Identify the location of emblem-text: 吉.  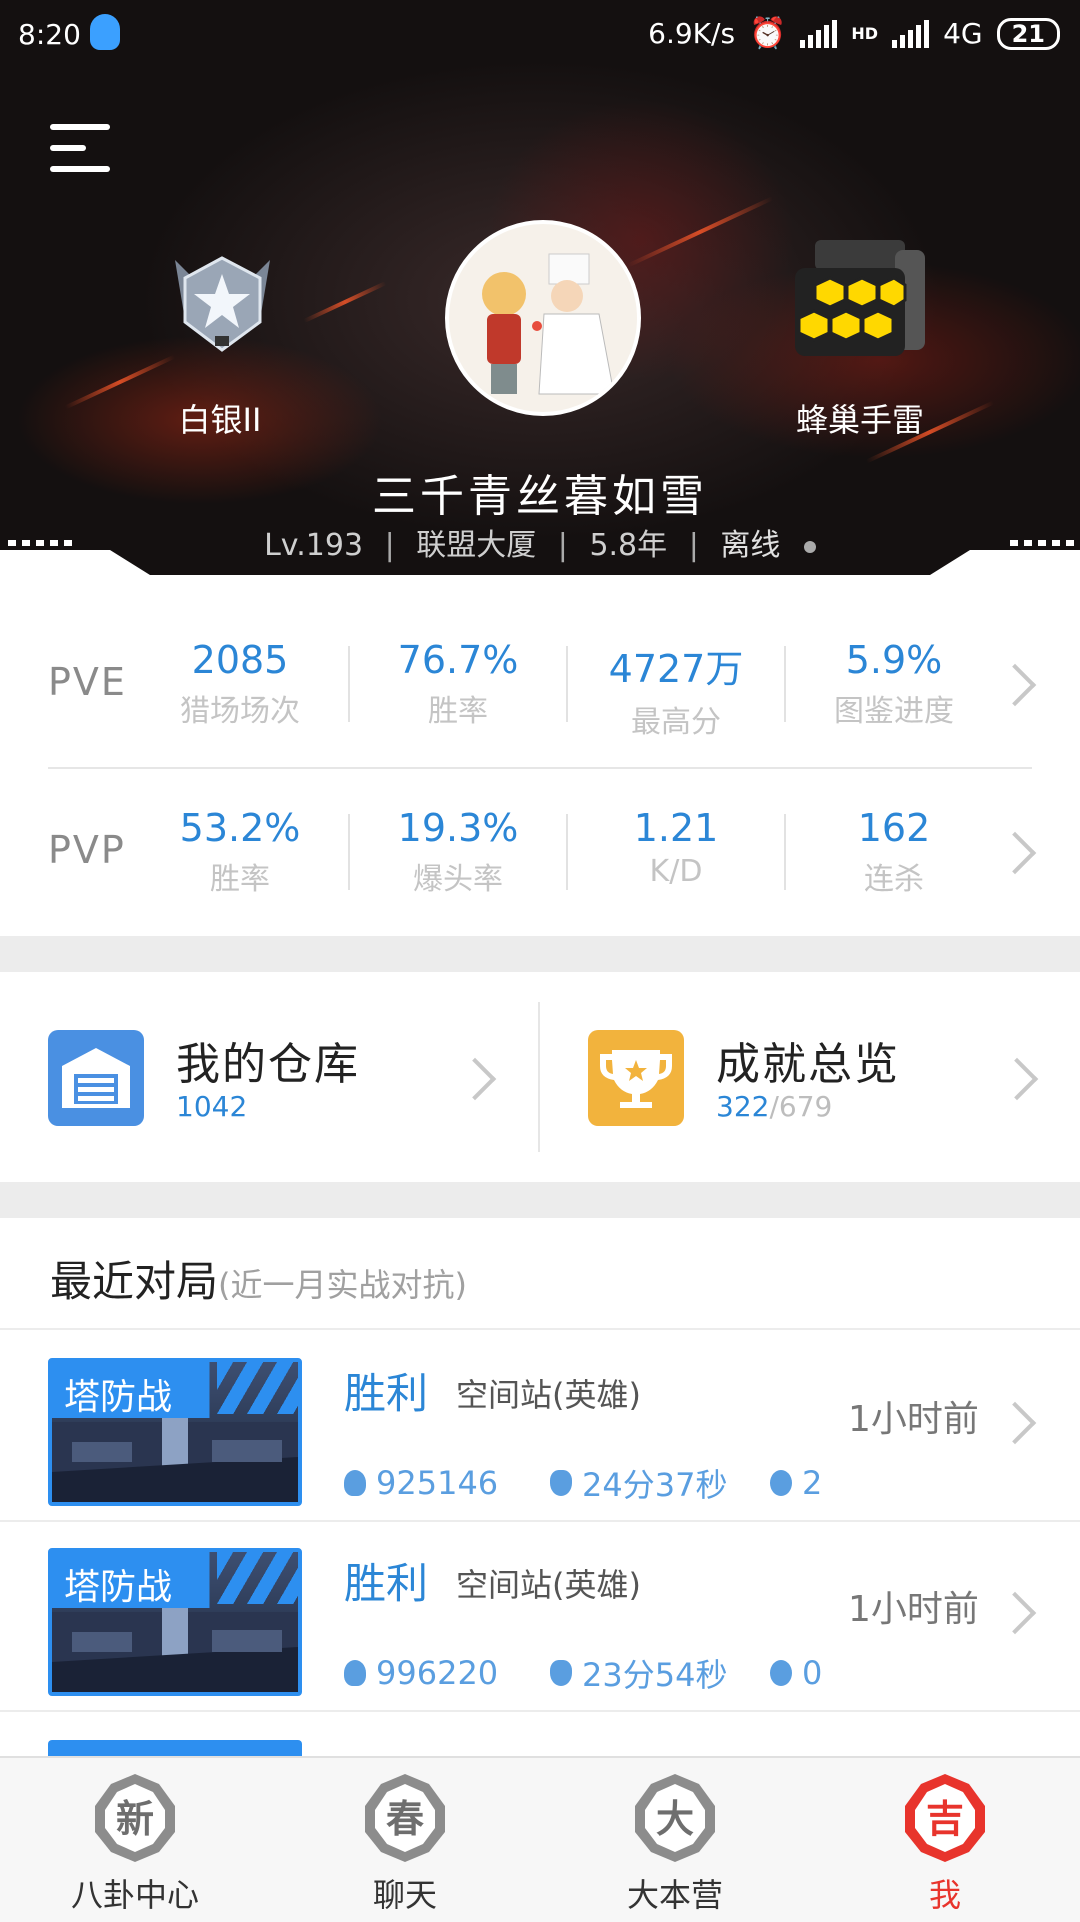
(945, 1819).